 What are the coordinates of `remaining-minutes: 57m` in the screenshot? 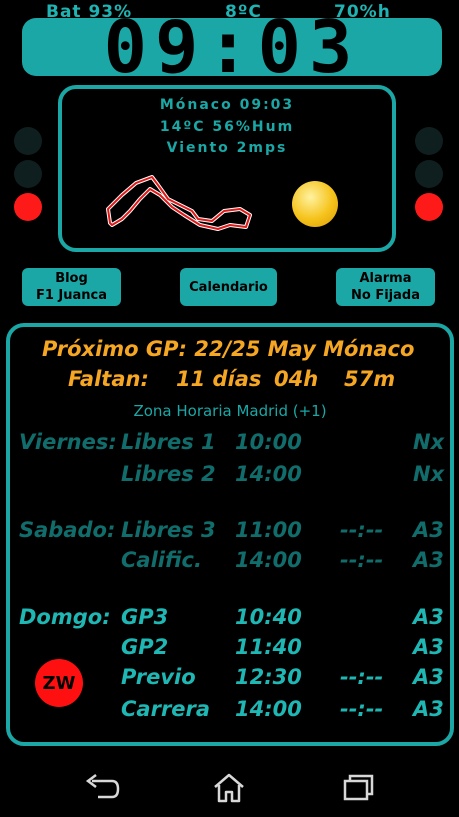 It's located at (370, 379).